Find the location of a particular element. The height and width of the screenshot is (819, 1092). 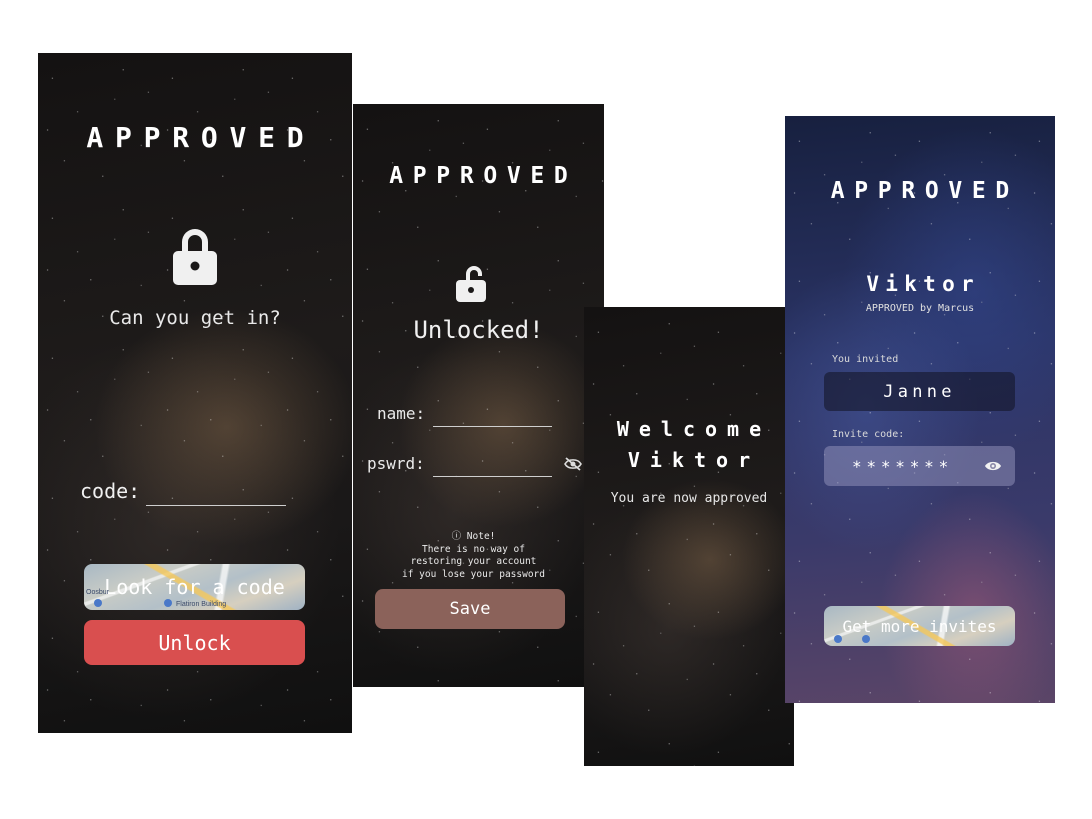

note-title: ⓘ Note! is located at coordinates (473, 536).